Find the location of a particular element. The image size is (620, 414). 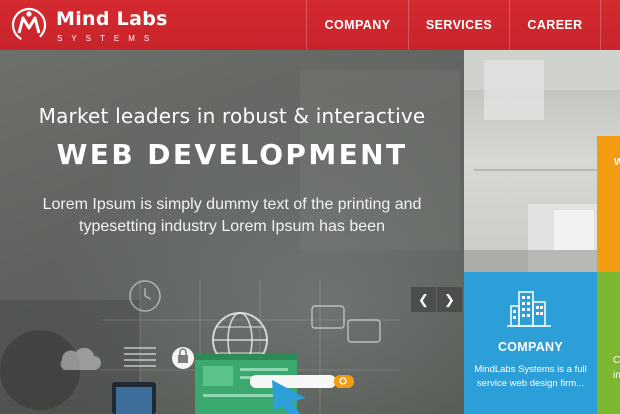

nav-label: SERVICES is located at coordinates (459, 25).